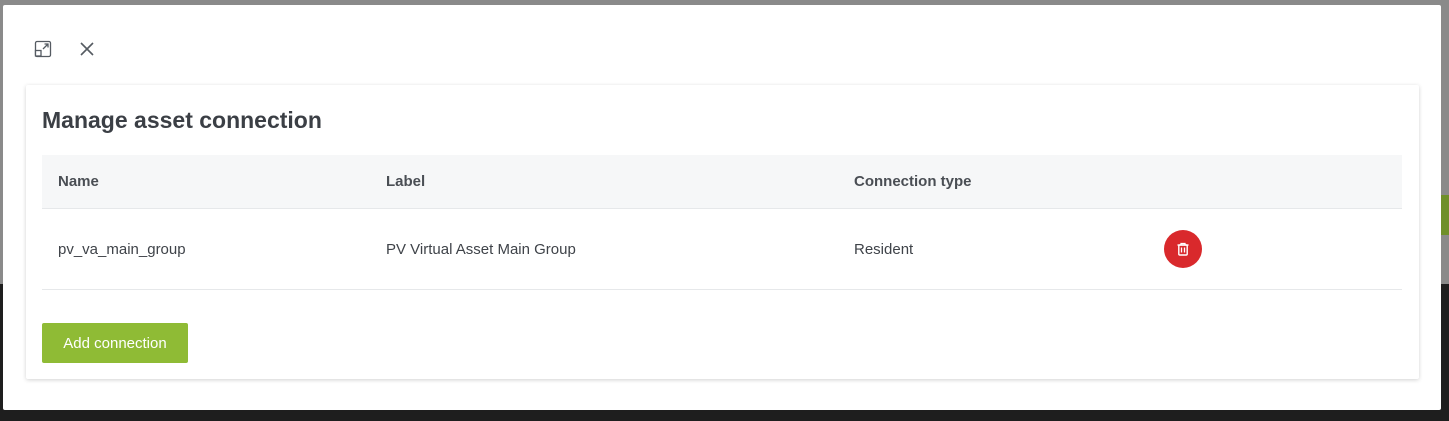 The height and width of the screenshot is (421, 1449). Describe the element at coordinates (122, 249) in the screenshot. I see `cell-name: pv_va_main_group` at that location.